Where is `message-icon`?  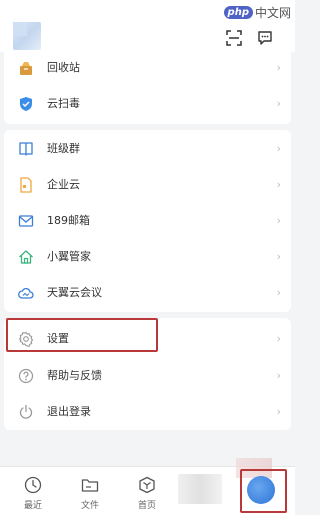 message-icon is located at coordinates (265, 38).